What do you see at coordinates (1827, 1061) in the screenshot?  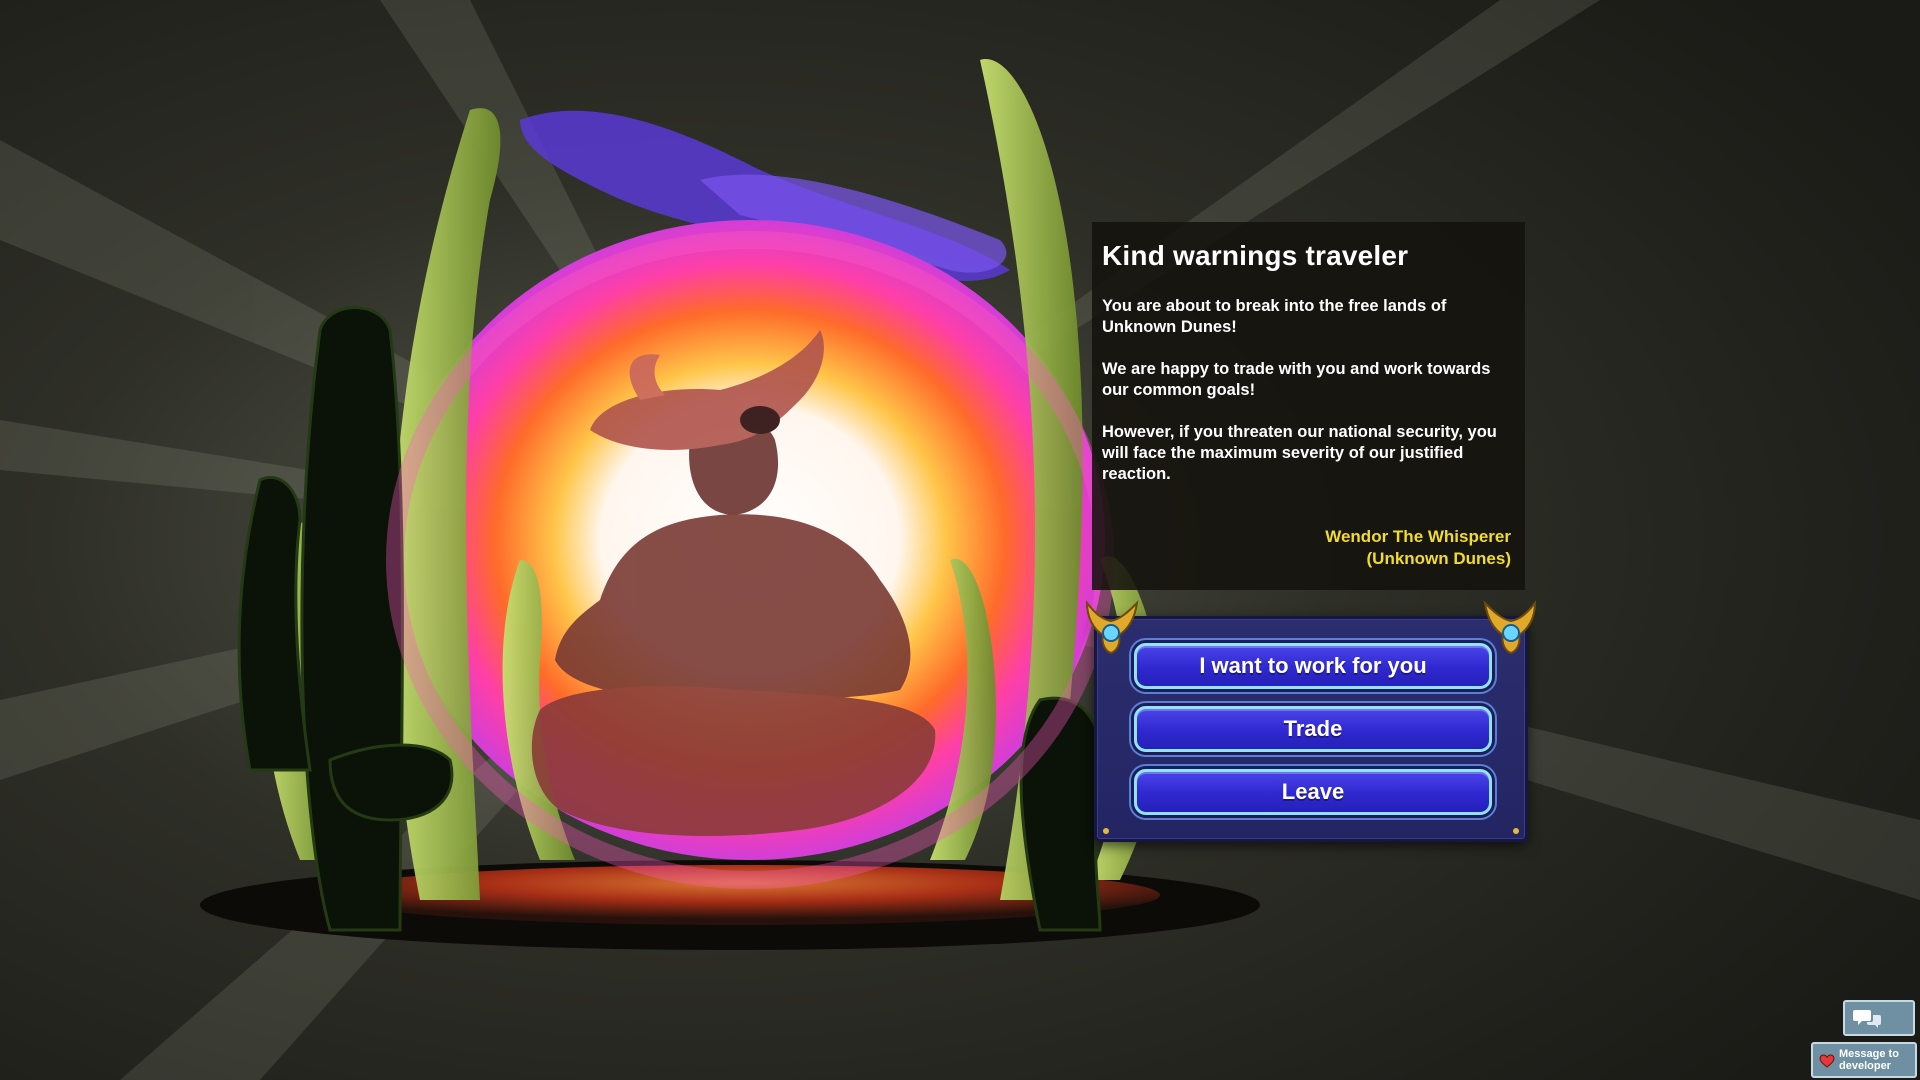 I see `heart-icon` at bounding box center [1827, 1061].